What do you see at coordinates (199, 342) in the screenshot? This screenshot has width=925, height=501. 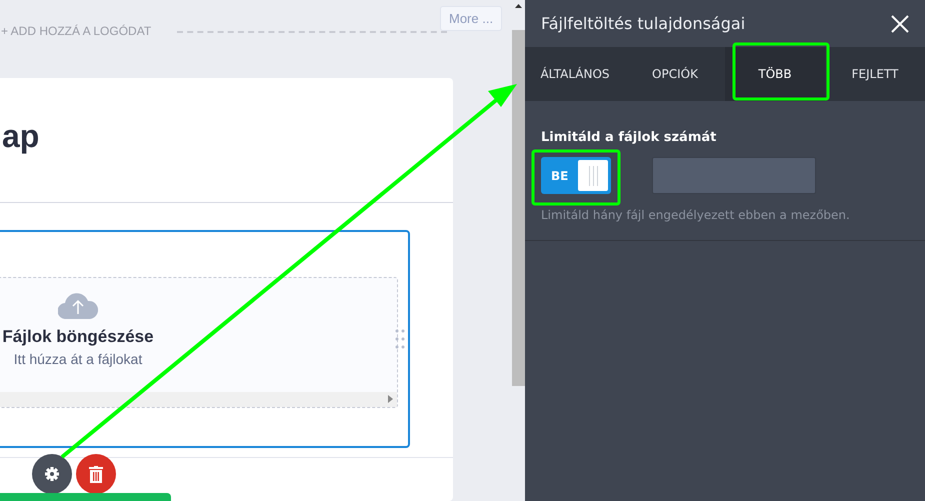 I see `drop-zone: Fájlok böngészése Itt húzza át a fájlokat` at bounding box center [199, 342].